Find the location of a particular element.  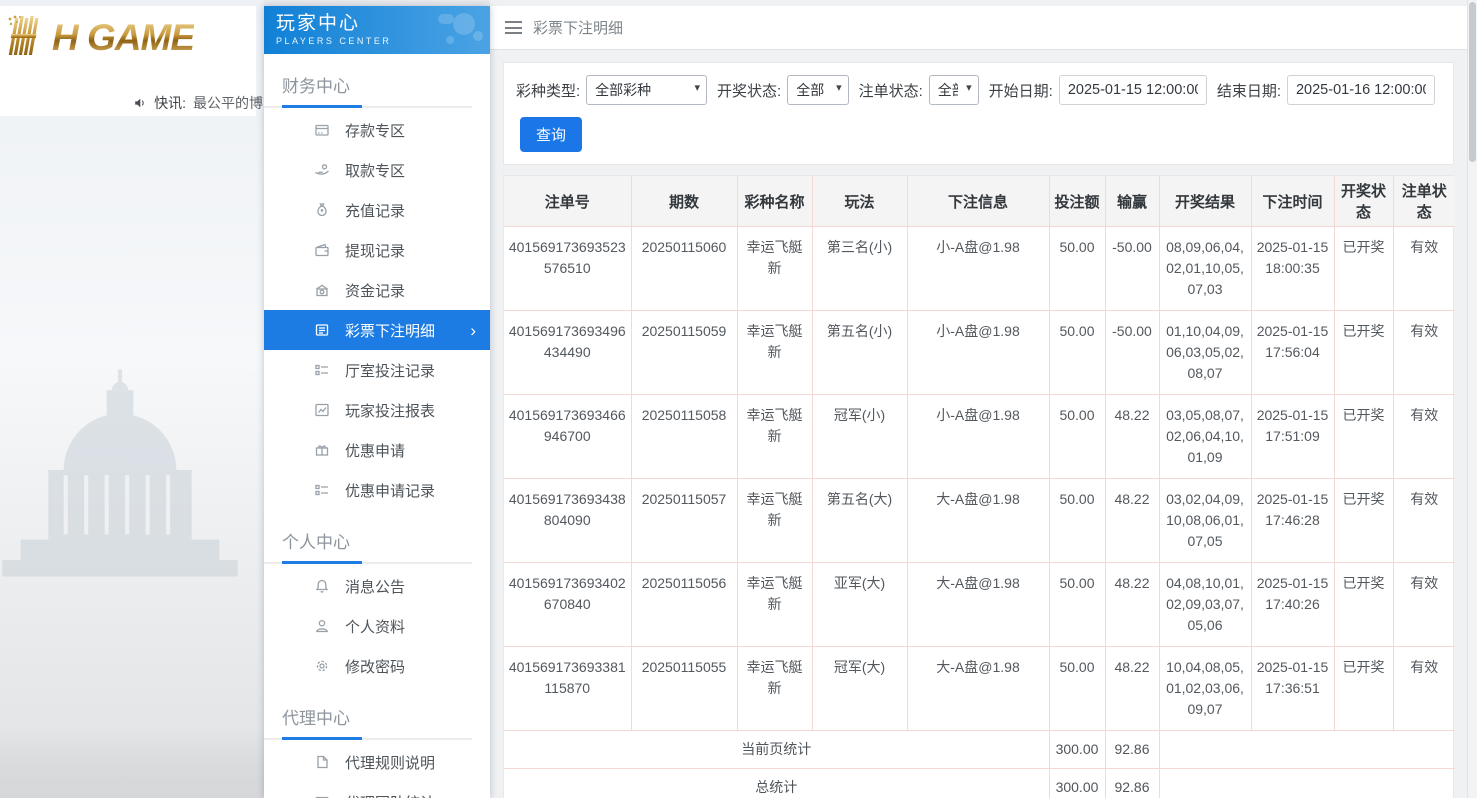

cell-play-type: 第五名(大) is located at coordinates (859, 520).